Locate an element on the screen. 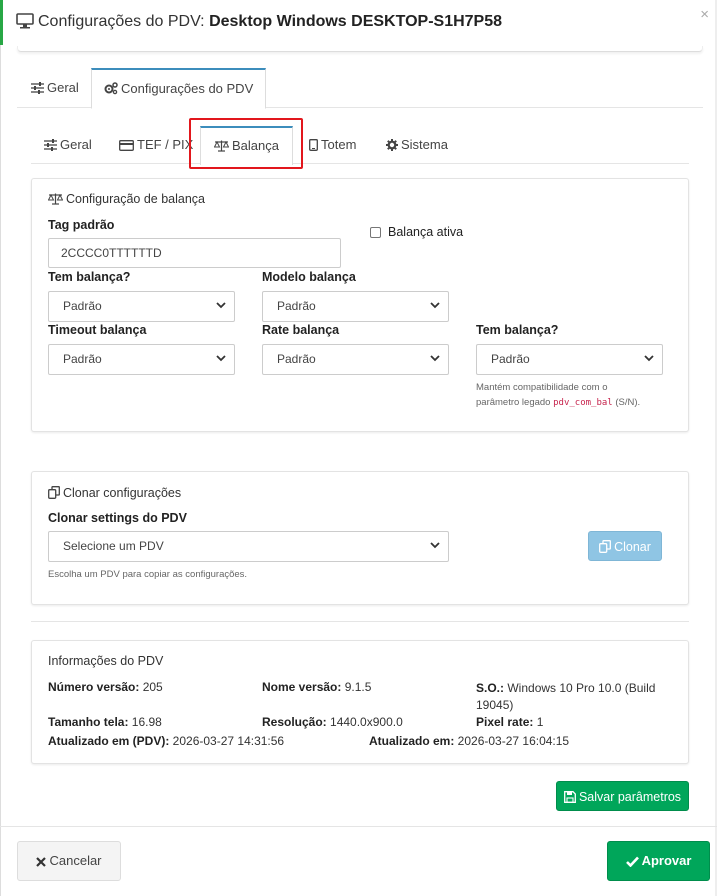 Image resolution: width=717 pixels, height=896 pixels. tab-inner-tef-label: TEF / PIX is located at coordinates (165, 144).